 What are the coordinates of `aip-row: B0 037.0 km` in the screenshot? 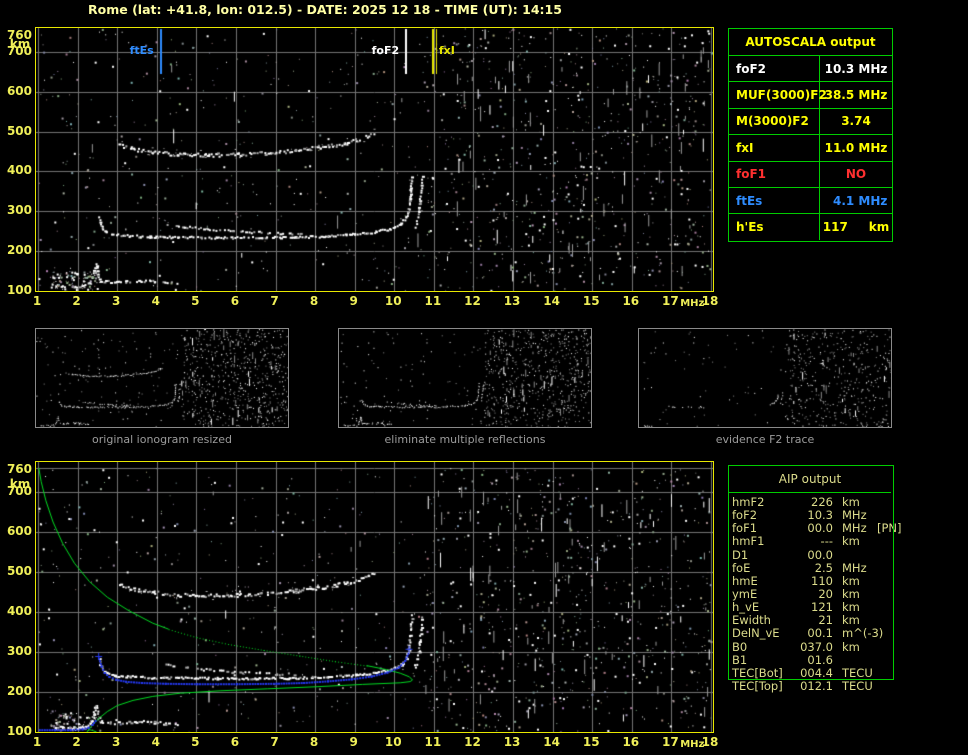 It's located at (811, 646).